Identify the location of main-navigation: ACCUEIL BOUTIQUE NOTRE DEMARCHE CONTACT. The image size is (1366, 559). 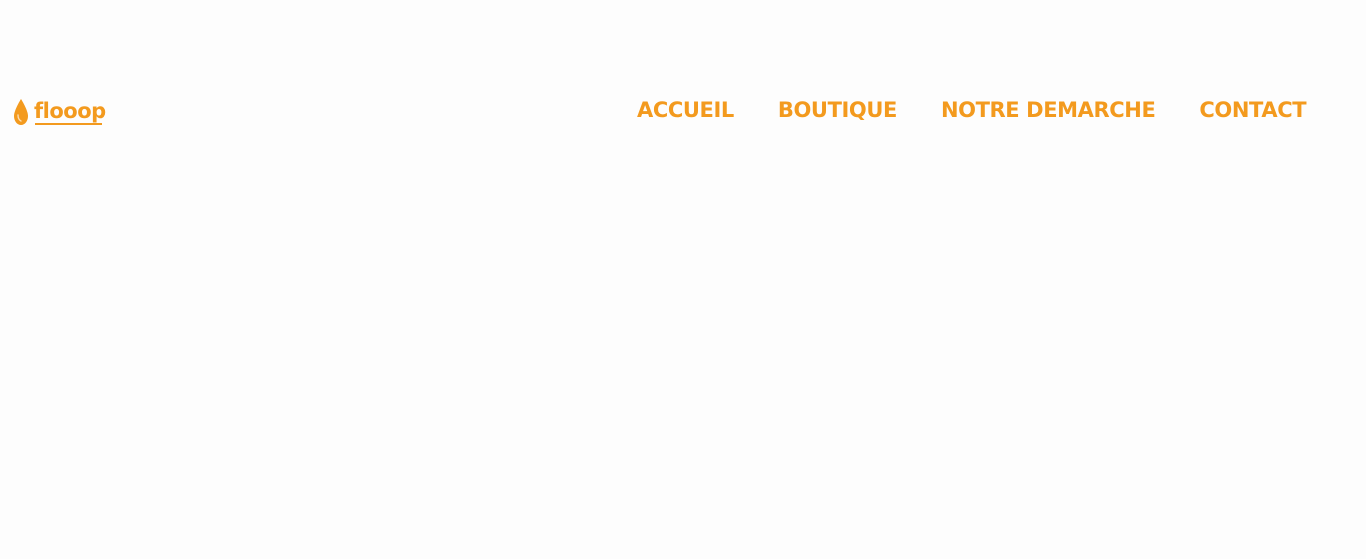
(972, 110).